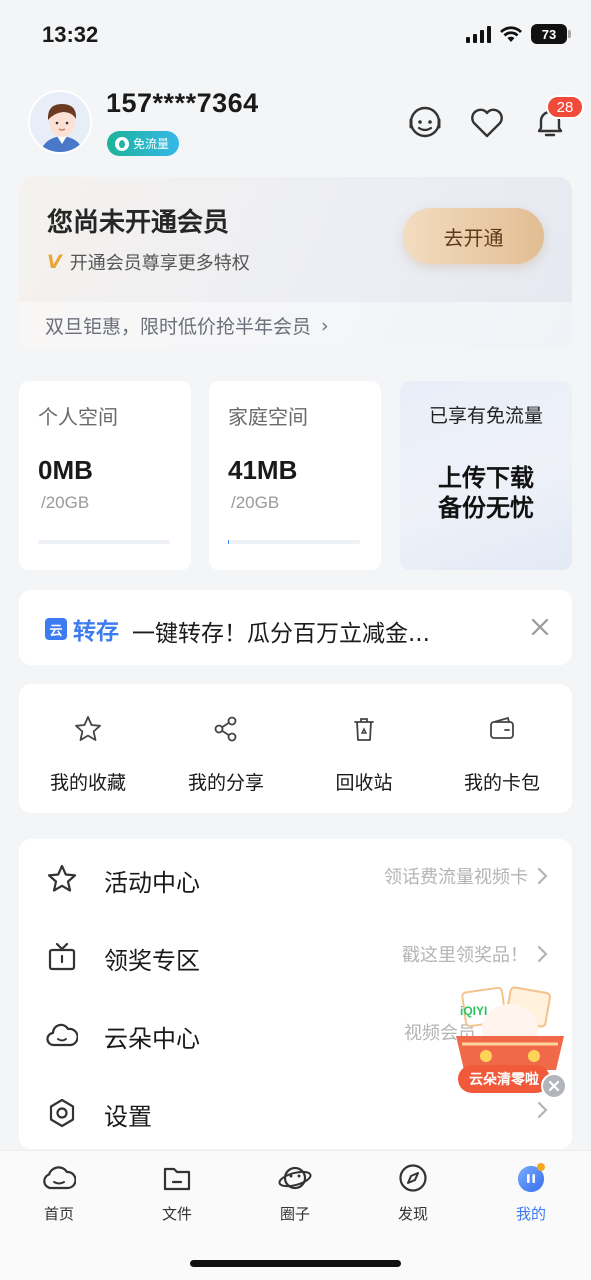 The width and height of the screenshot is (591, 1280). What do you see at coordinates (473, 236) in the screenshot?
I see `open-membership-button: 去开通` at bounding box center [473, 236].